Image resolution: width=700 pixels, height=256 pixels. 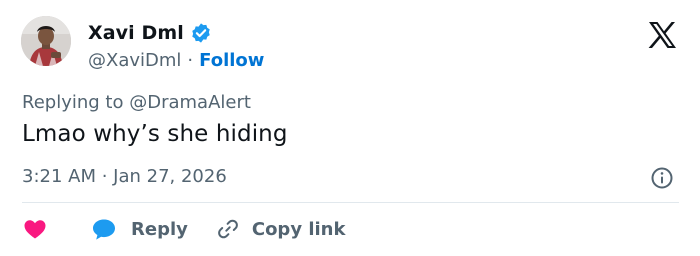 What do you see at coordinates (350, 202) in the screenshot?
I see `divider` at bounding box center [350, 202].